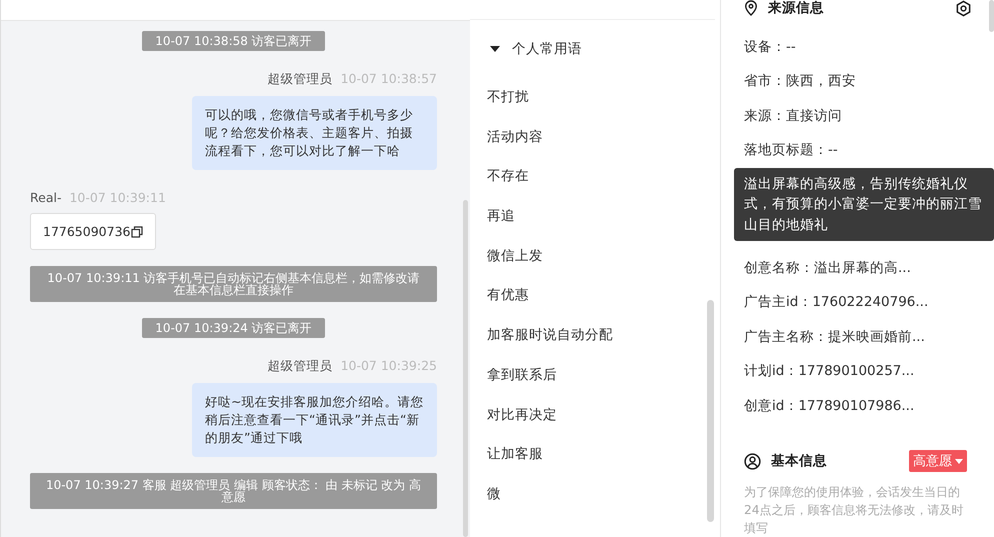 The height and width of the screenshot is (537, 994). I want to click on phone-number: 17765090736, so click(86, 231).